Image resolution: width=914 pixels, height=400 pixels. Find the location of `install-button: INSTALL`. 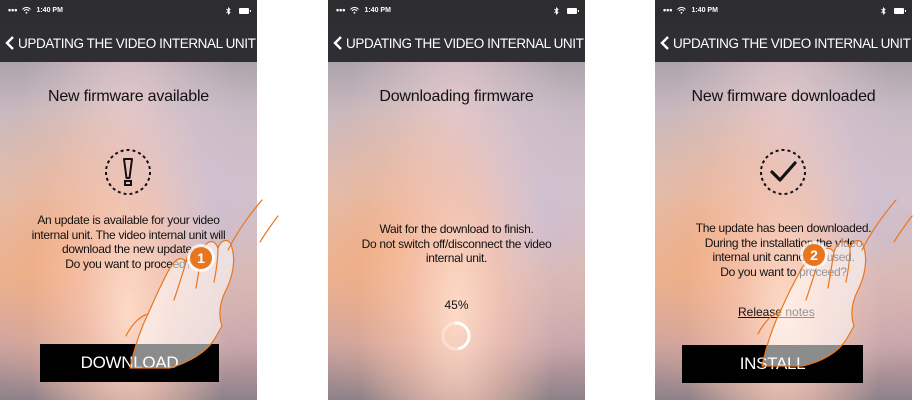

install-button: INSTALL is located at coordinates (772, 364).